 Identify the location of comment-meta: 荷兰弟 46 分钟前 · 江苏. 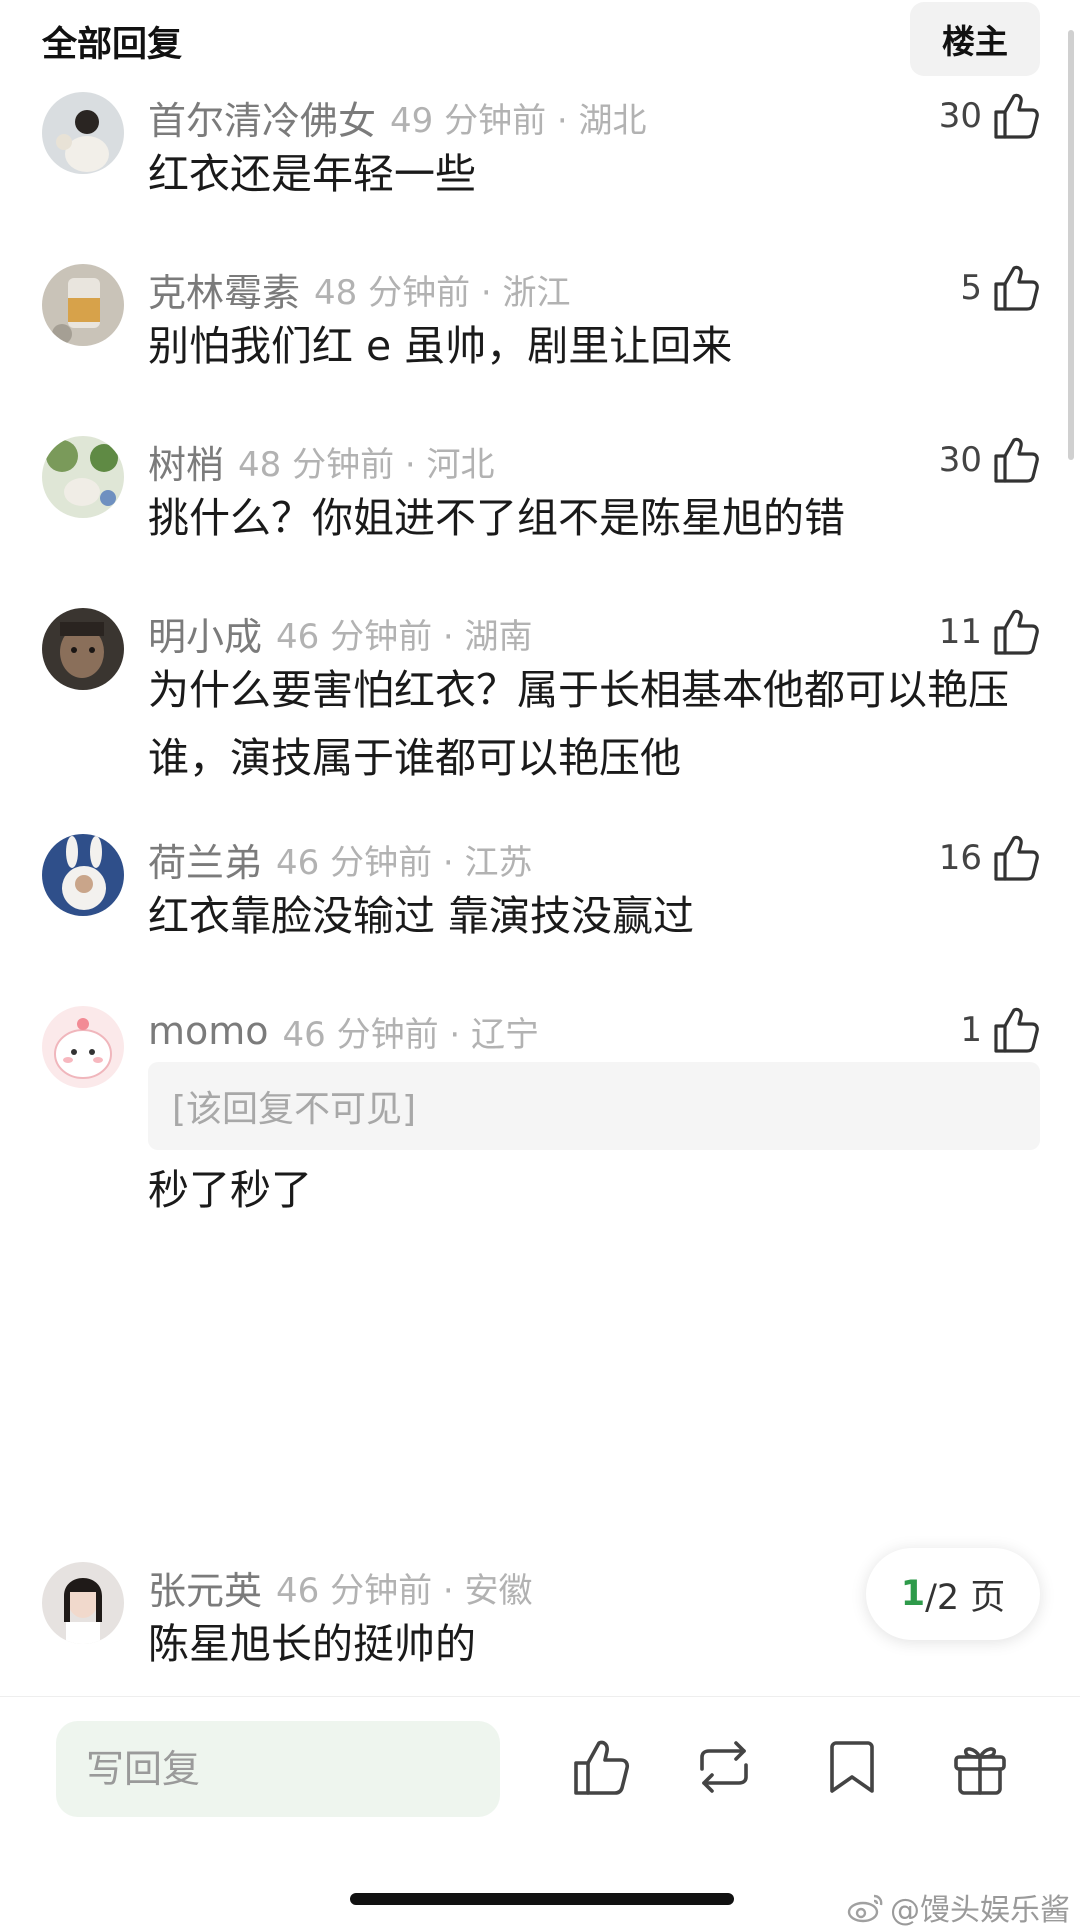
(340, 859).